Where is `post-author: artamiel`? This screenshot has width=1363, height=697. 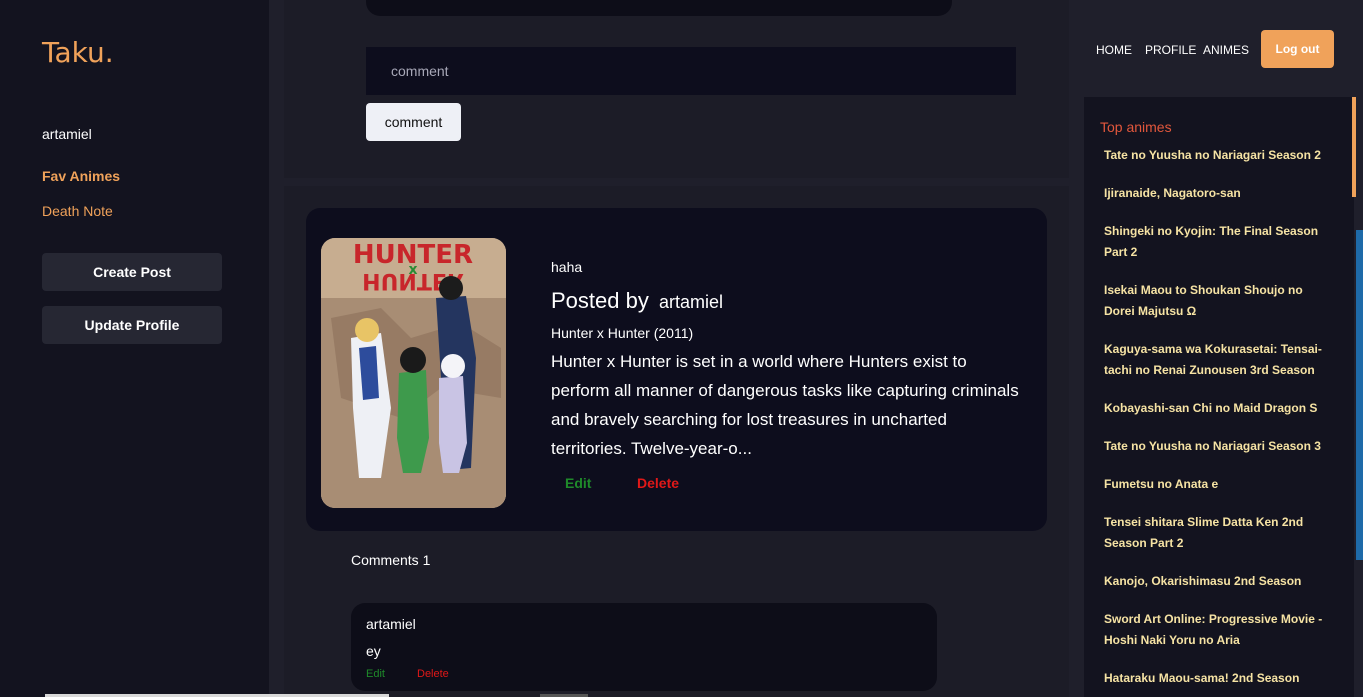
post-author: artamiel is located at coordinates (691, 302).